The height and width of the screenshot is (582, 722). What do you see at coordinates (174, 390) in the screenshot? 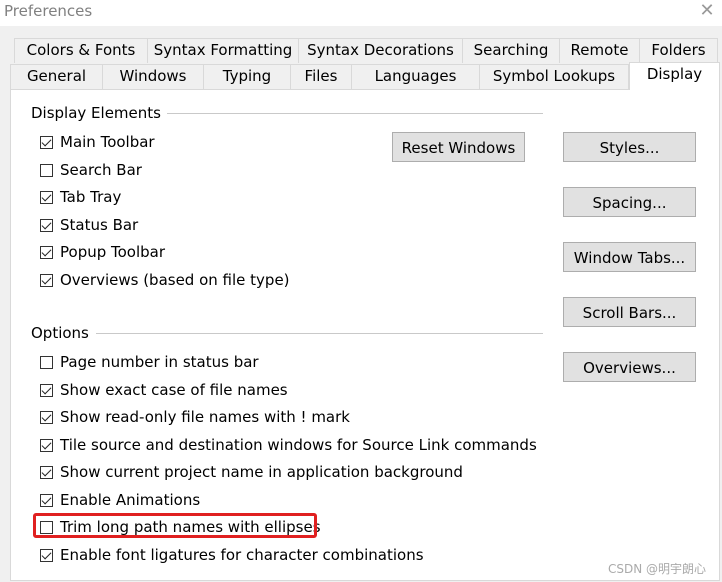
I see `checkbox-label: Show exact case of file names` at bounding box center [174, 390].